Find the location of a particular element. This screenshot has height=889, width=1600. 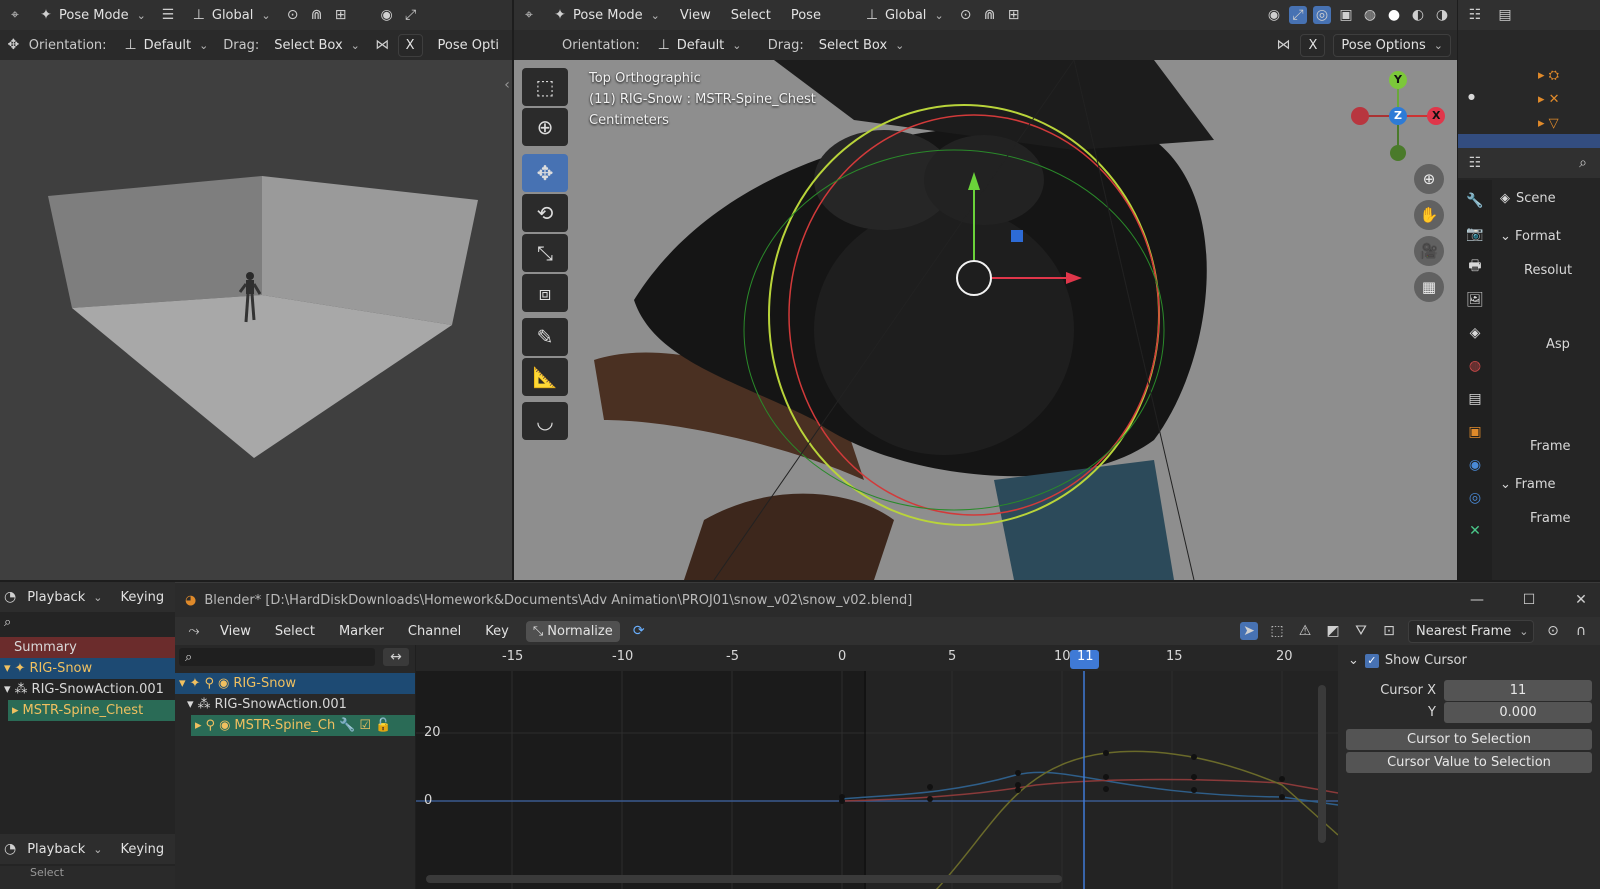

transform-tool: ⧈ is located at coordinates (545, 293).